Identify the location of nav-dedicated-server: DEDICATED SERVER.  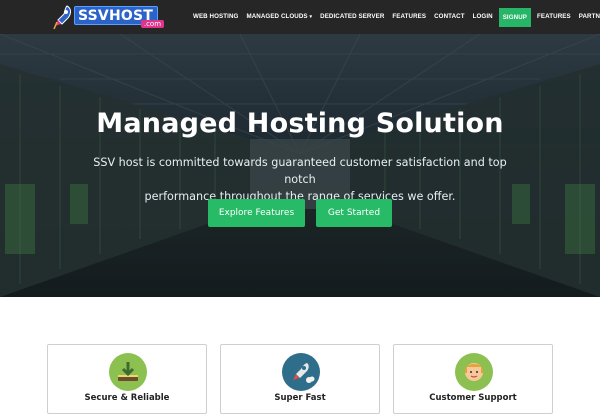
(352, 17).